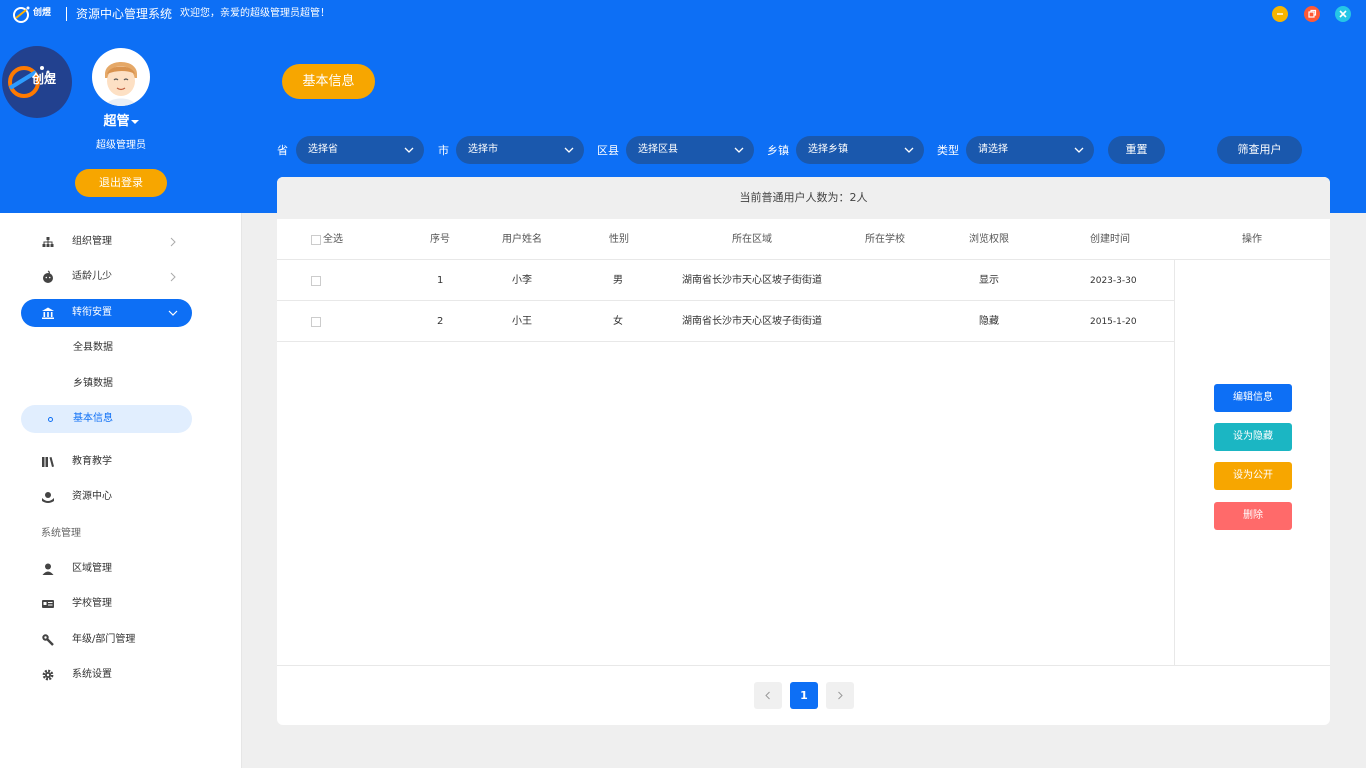  Describe the element at coordinates (1280, 14) in the screenshot. I see `minimize-button` at that location.